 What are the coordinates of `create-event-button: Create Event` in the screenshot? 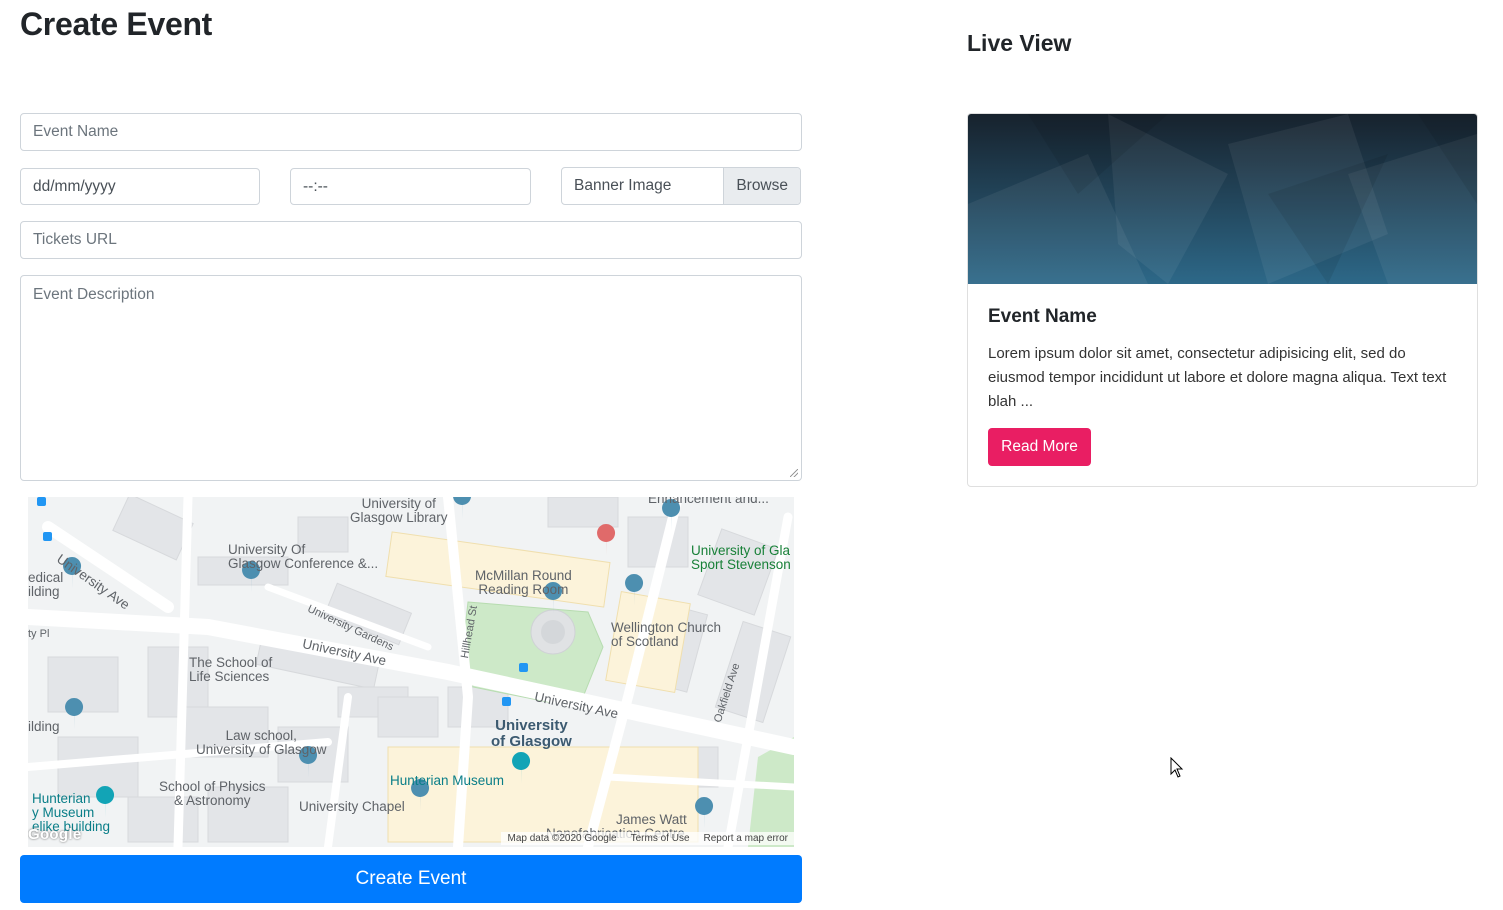 It's located at (411, 879).